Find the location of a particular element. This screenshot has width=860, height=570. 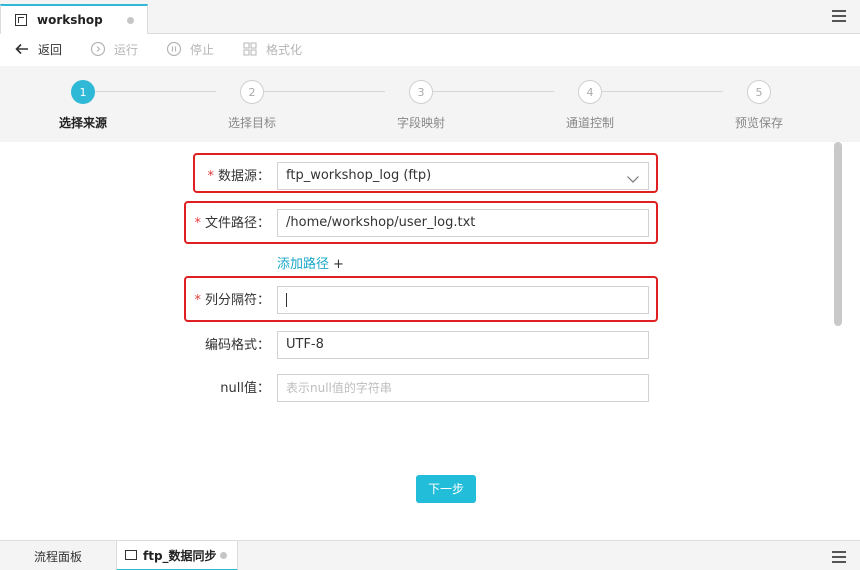

add-path-label: 添加路径 is located at coordinates (303, 264).